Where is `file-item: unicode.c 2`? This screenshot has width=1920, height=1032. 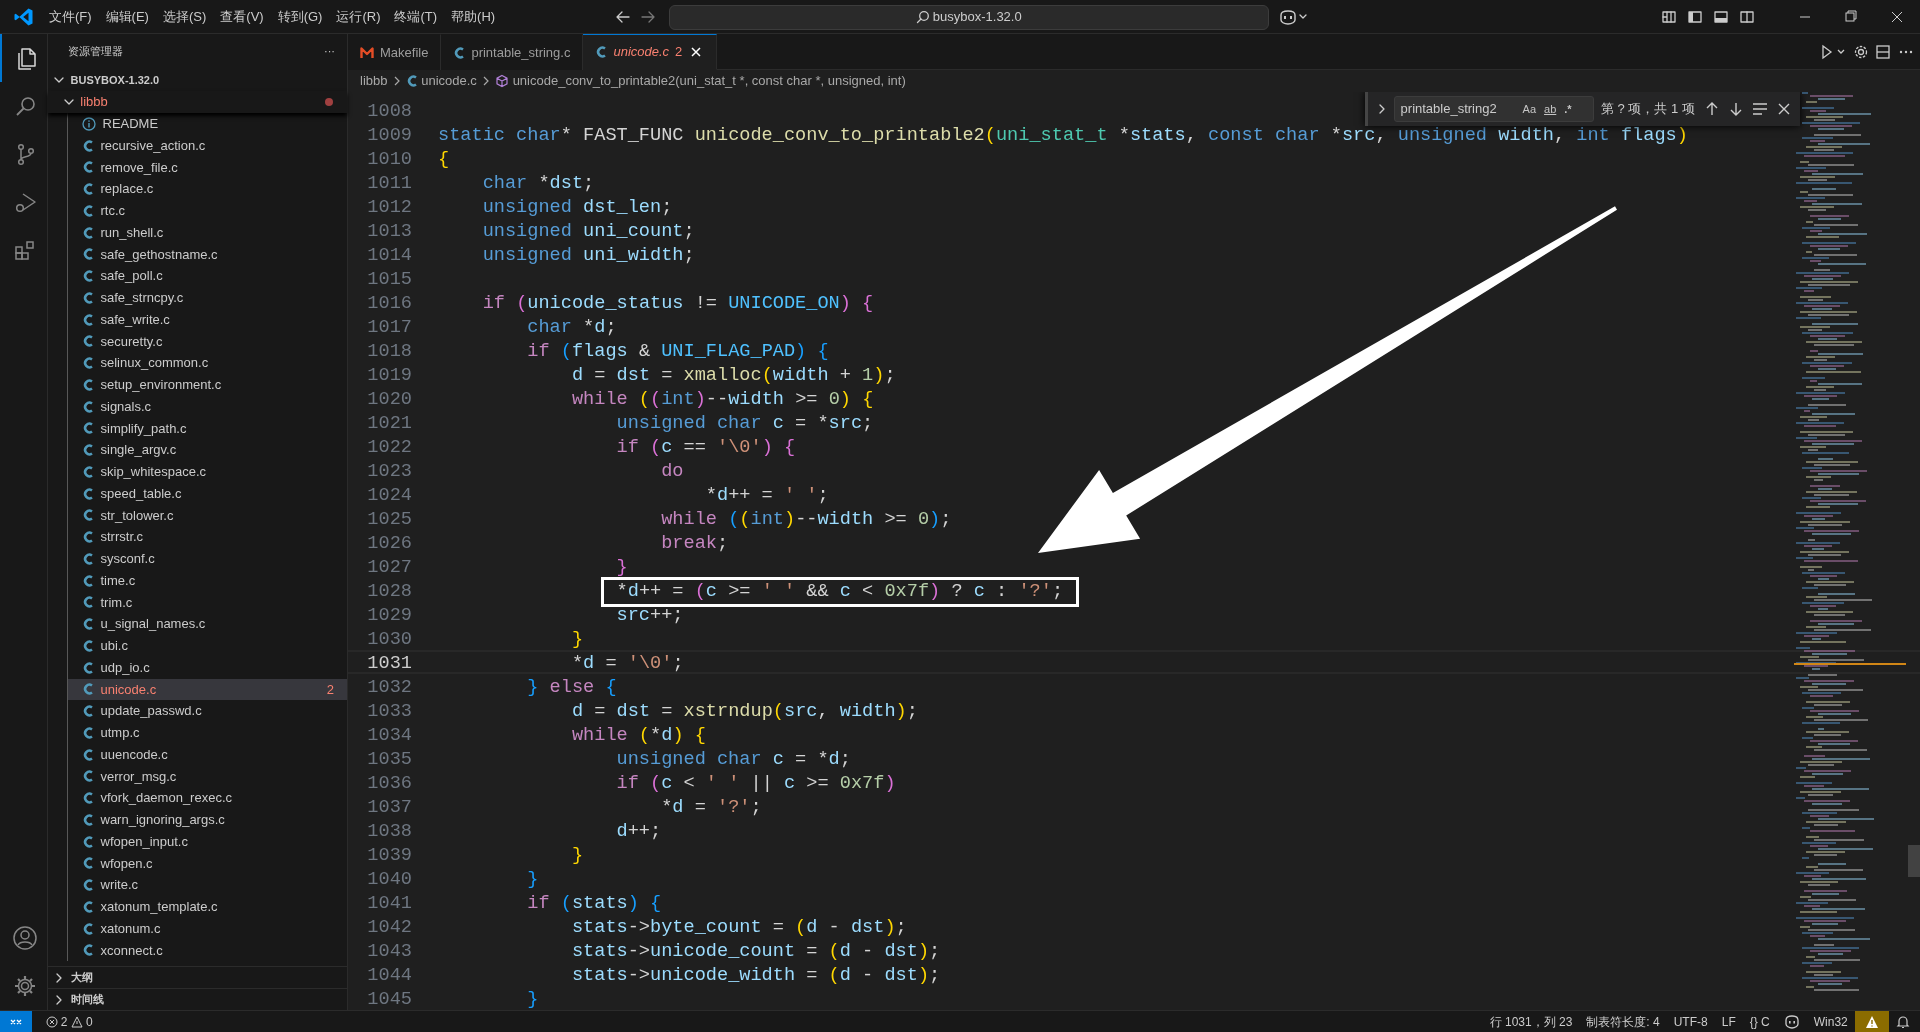 file-item: unicode.c 2 is located at coordinates (207, 689).